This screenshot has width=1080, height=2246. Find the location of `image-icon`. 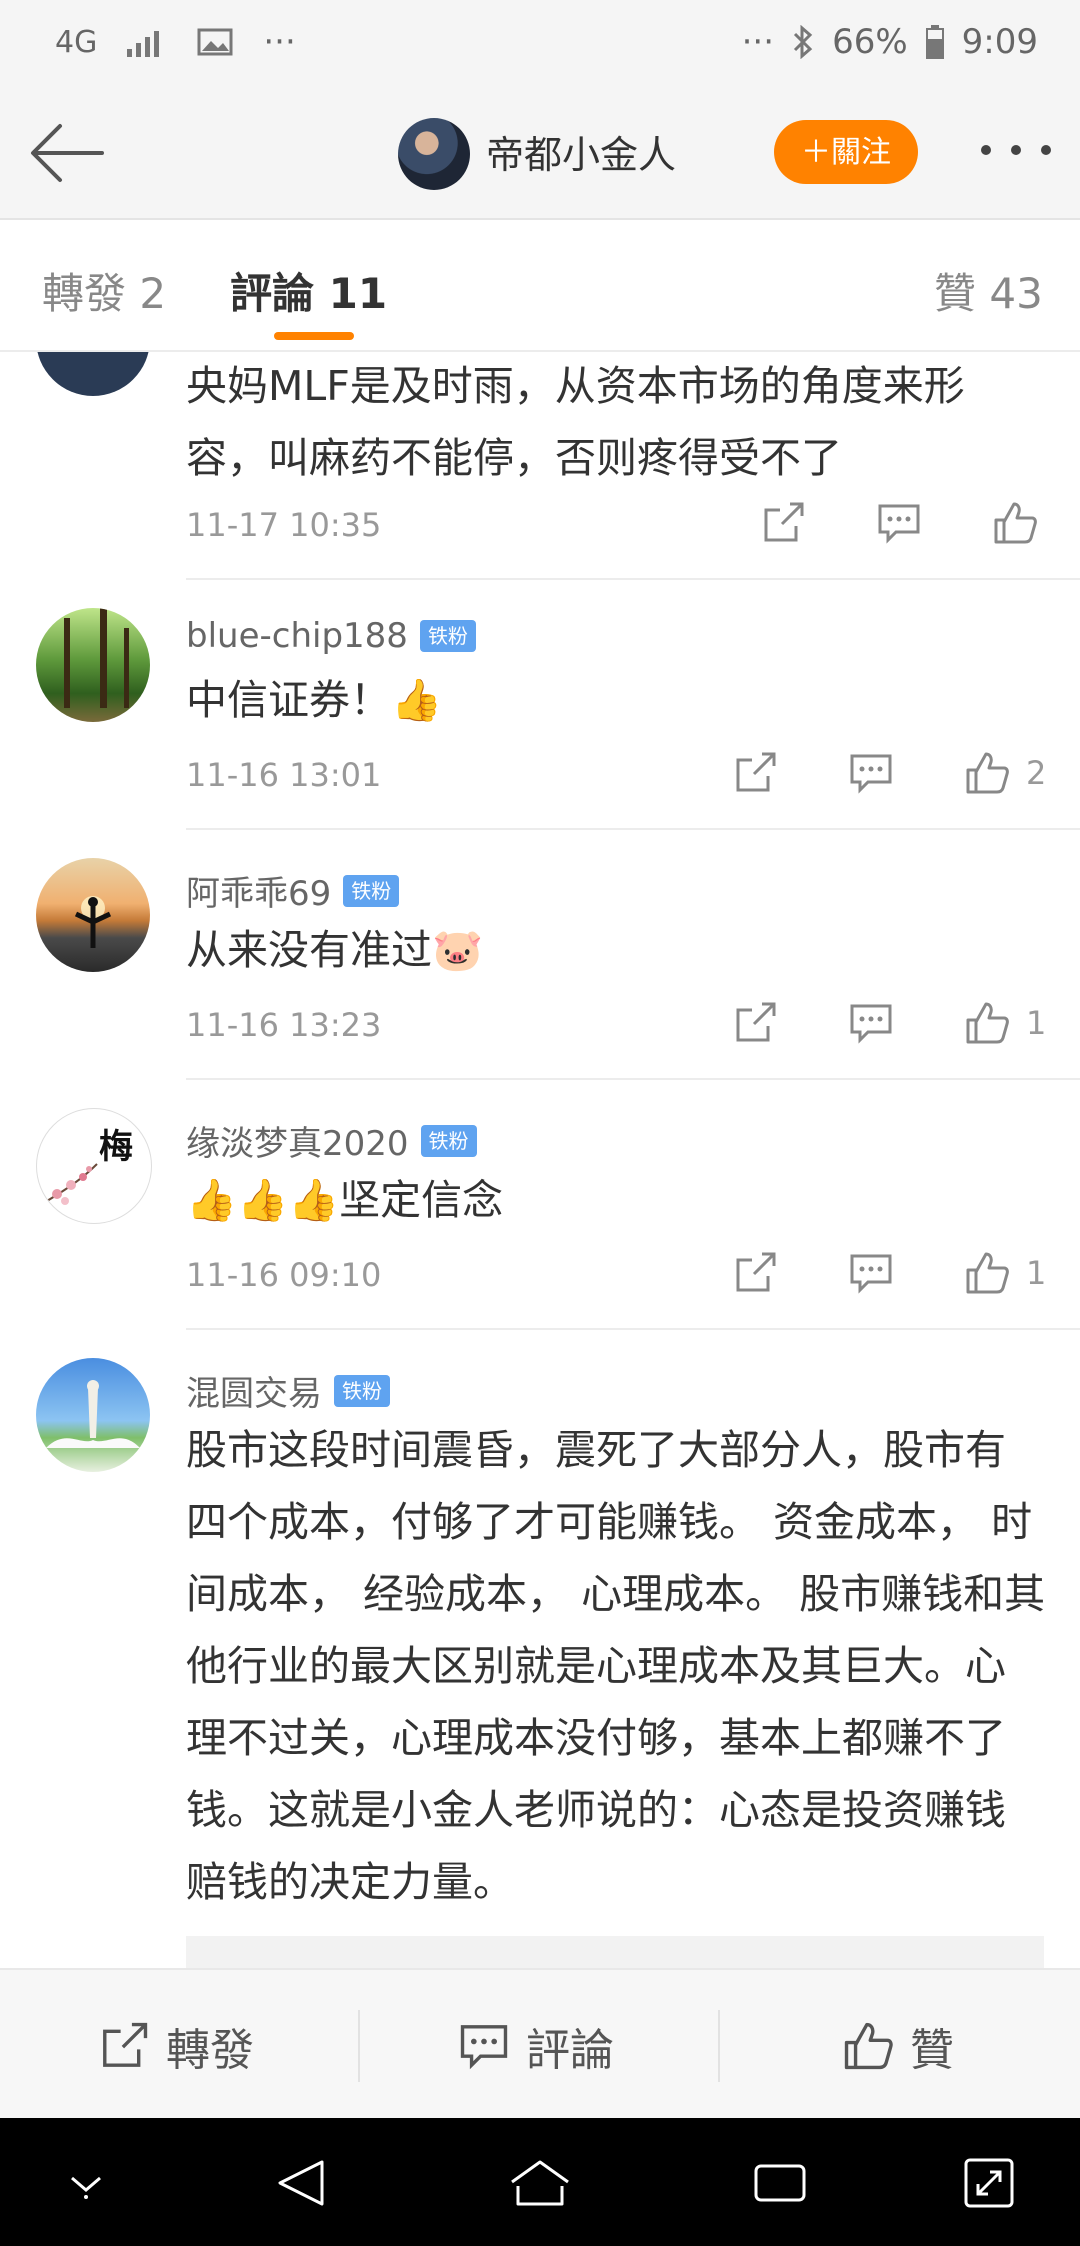

image-icon is located at coordinates (215, 42).